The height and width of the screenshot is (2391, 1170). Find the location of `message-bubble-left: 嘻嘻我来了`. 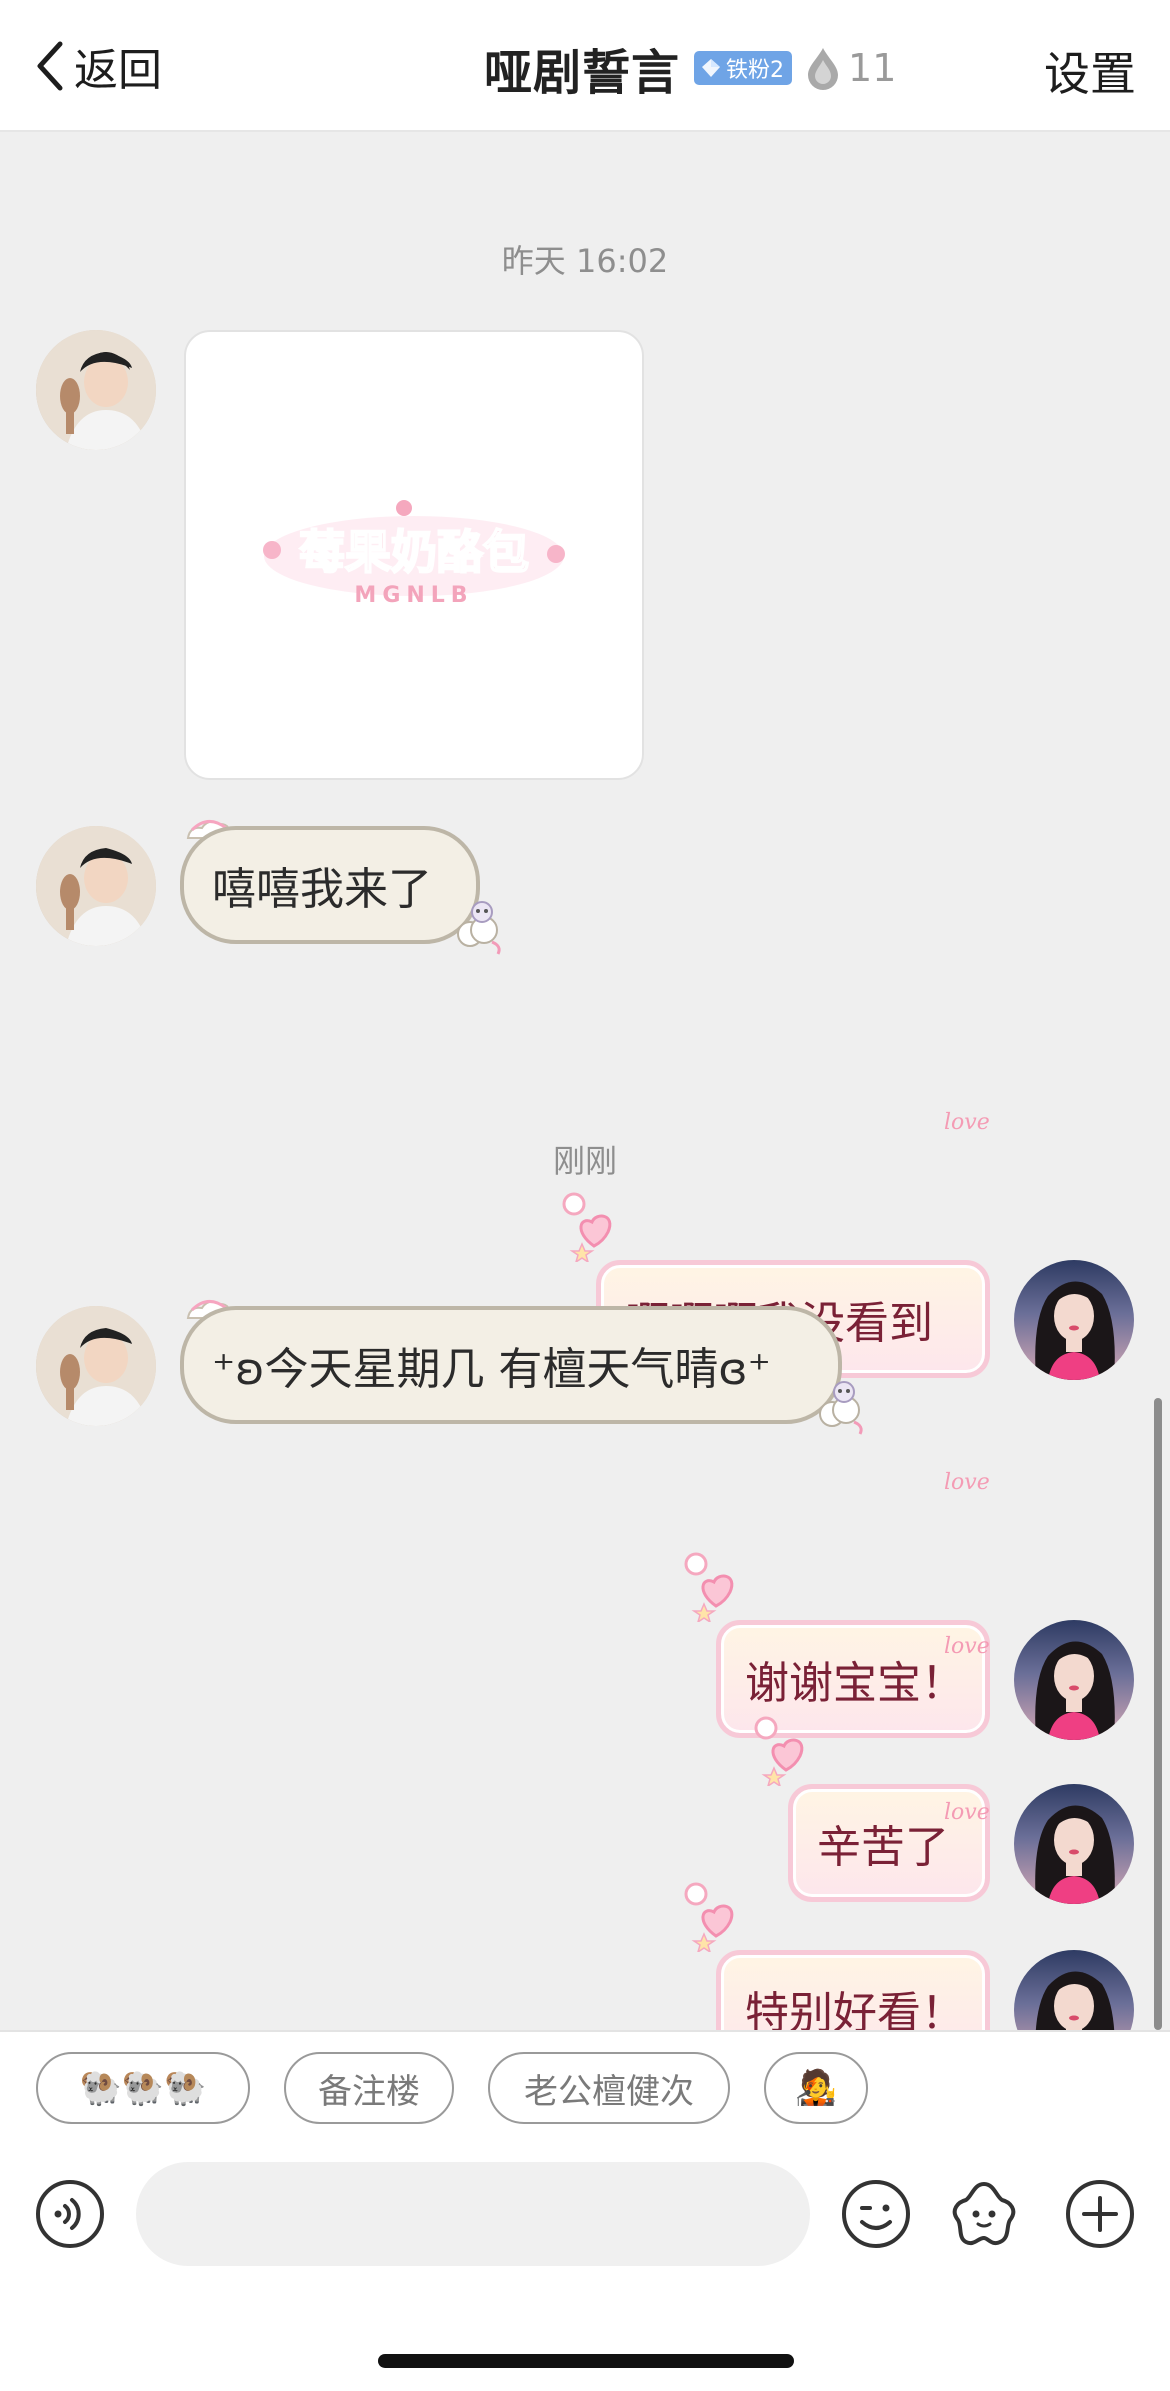

message-bubble-left: 嘻嘻我来了 is located at coordinates (330, 885).